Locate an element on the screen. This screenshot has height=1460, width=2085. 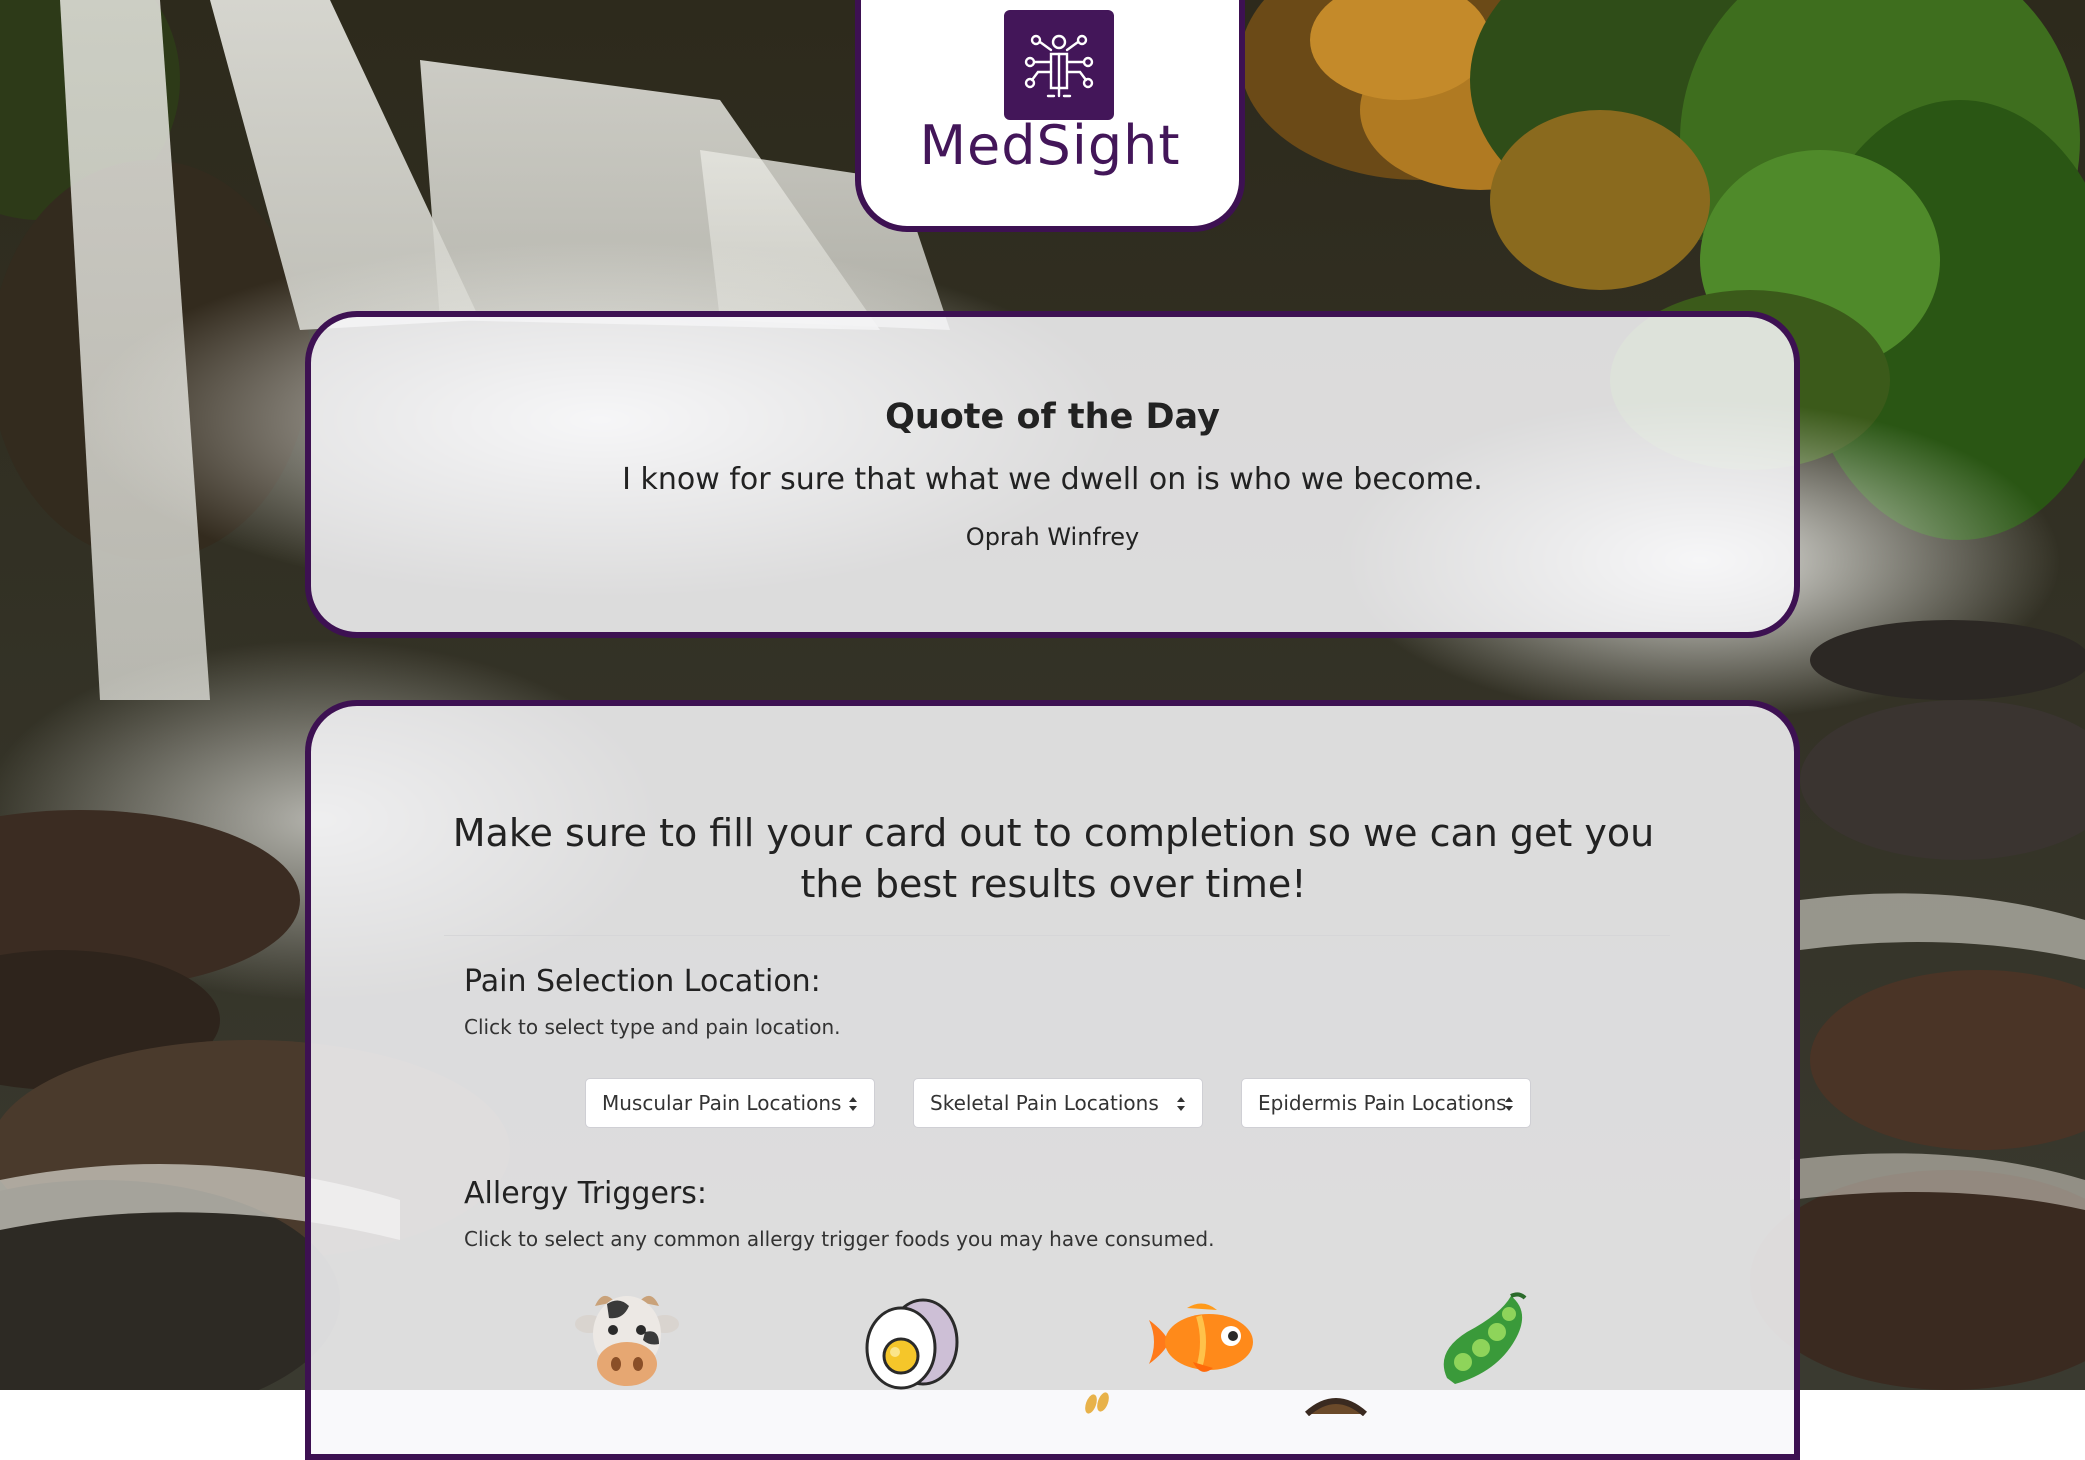
brand-name: MedSight is located at coordinates (1050, 145).